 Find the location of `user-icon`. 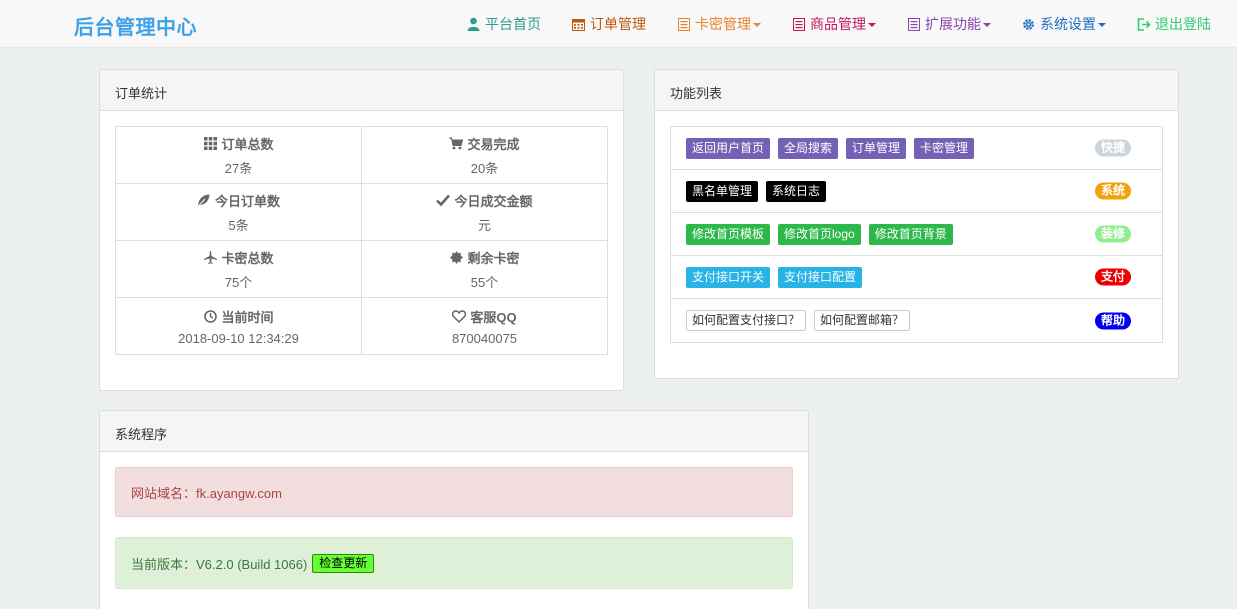

user-icon is located at coordinates (473, 24).